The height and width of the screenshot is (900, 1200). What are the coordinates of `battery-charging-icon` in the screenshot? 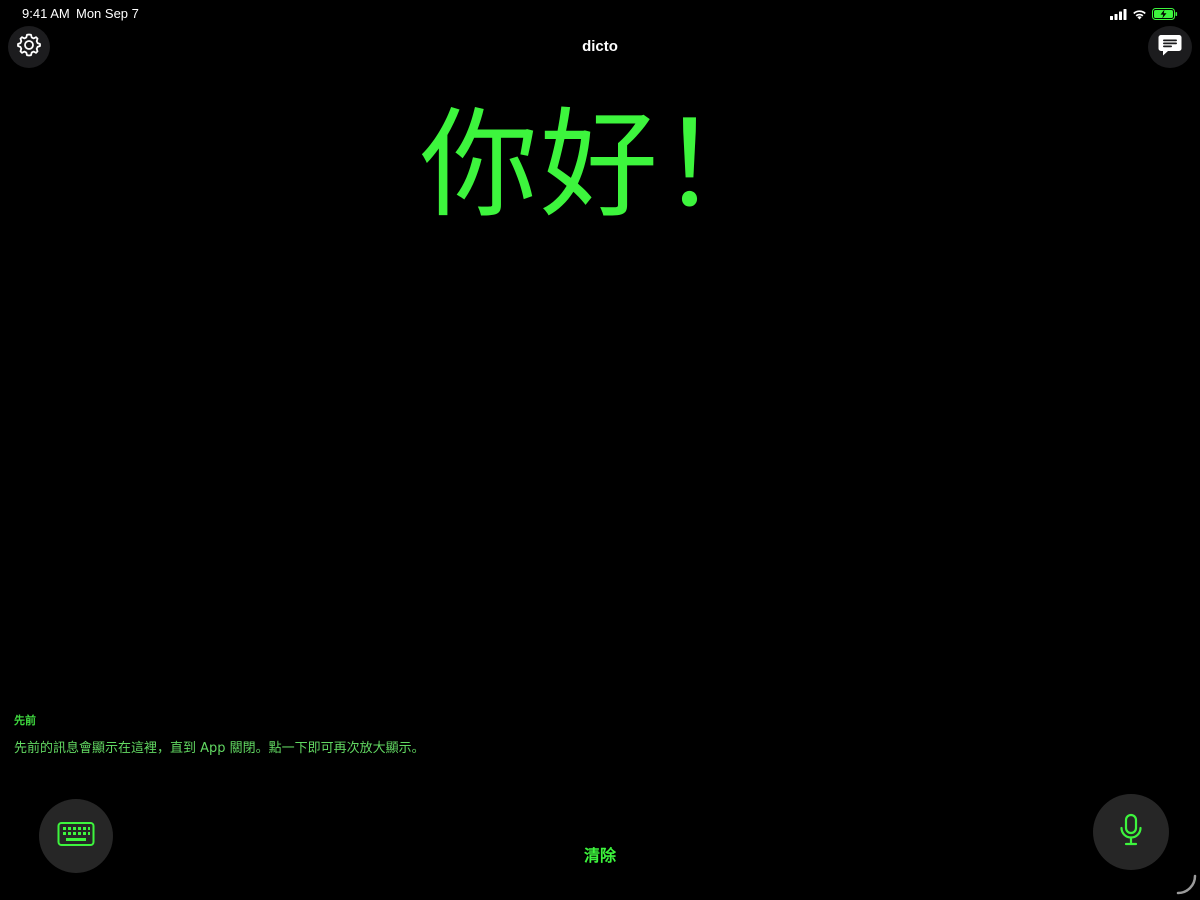 It's located at (1165, 14).